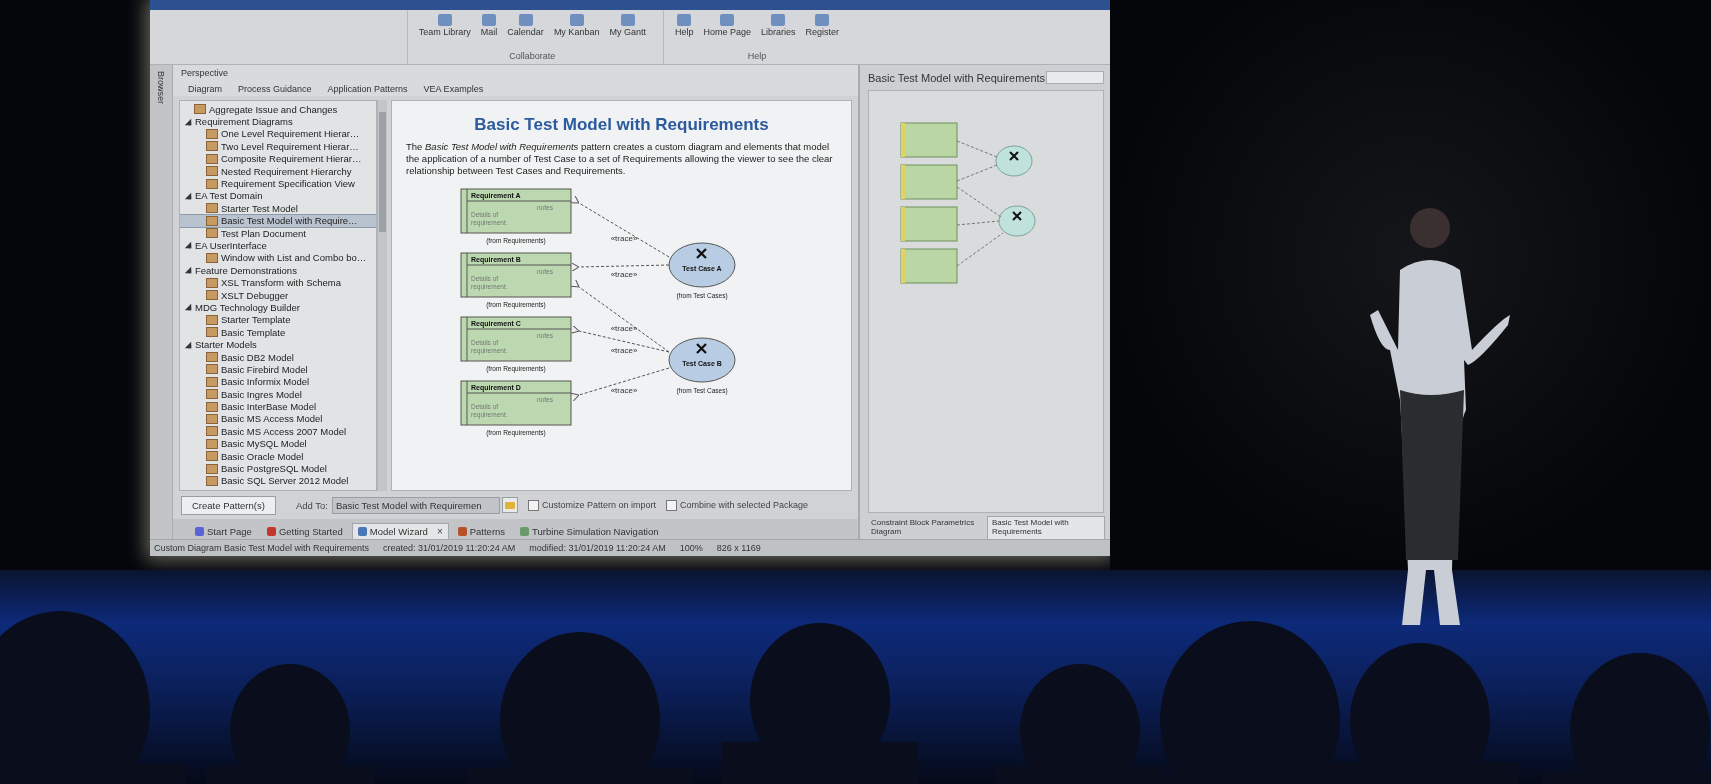 Image resolution: width=1711 pixels, height=784 pixels. I want to click on tree-item: Basic Ingres Model, so click(278, 394).